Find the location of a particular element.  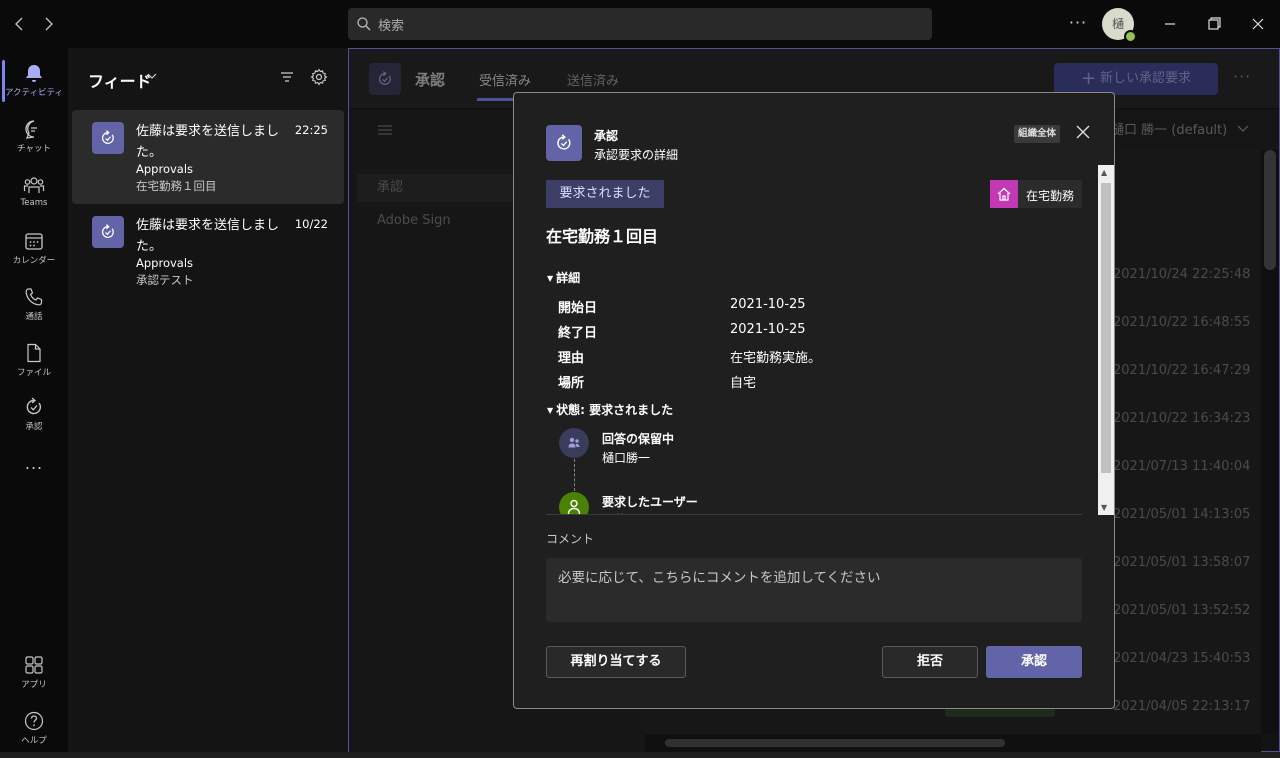

requester-avatar is located at coordinates (574, 503).